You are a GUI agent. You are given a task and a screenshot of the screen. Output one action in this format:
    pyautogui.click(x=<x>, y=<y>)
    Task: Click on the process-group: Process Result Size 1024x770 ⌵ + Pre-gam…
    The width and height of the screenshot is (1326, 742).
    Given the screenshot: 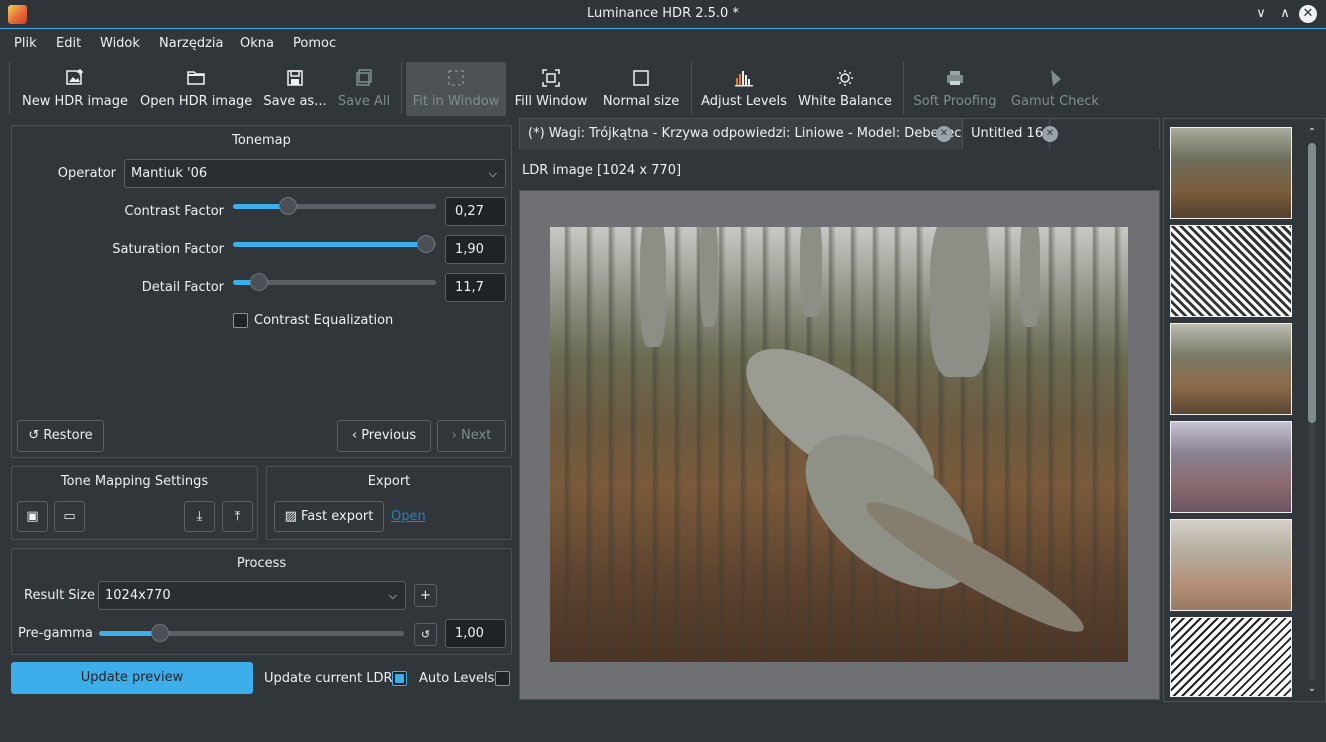 What is the action you would take?
    pyautogui.click(x=261, y=601)
    